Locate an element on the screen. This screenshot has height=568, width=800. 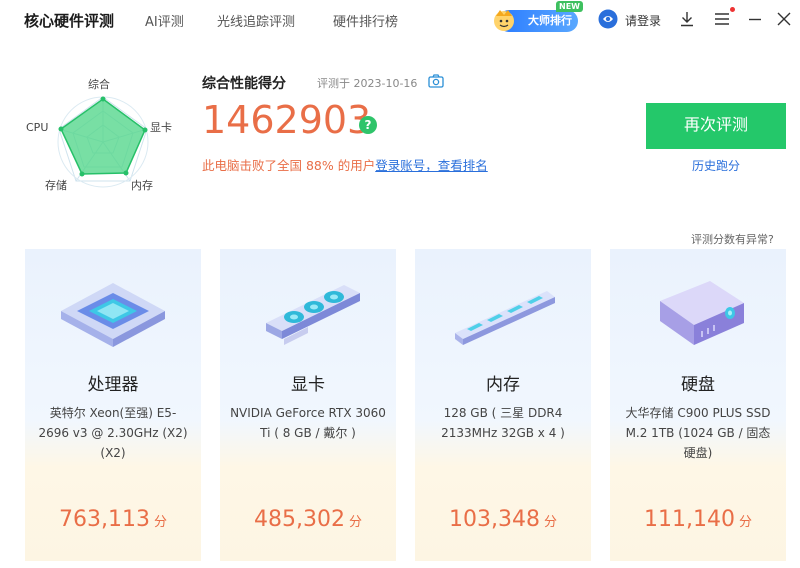
card-score: 763,113 分 is located at coordinates (113, 519).